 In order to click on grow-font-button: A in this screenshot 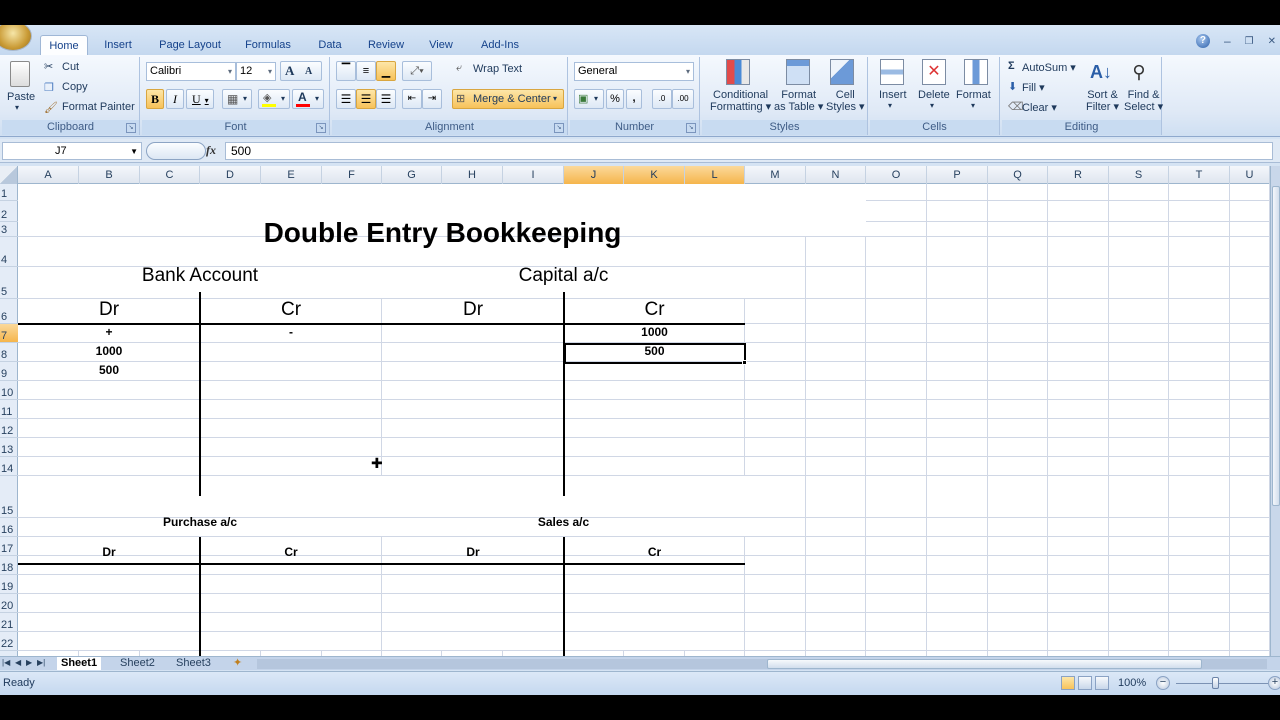, I will do `click(289, 71)`.